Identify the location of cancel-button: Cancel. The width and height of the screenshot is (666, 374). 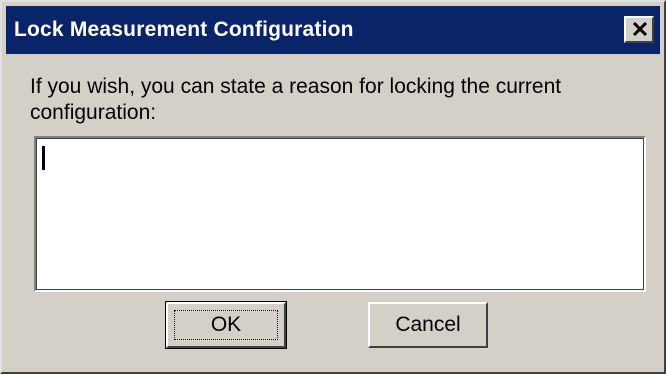
(428, 325).